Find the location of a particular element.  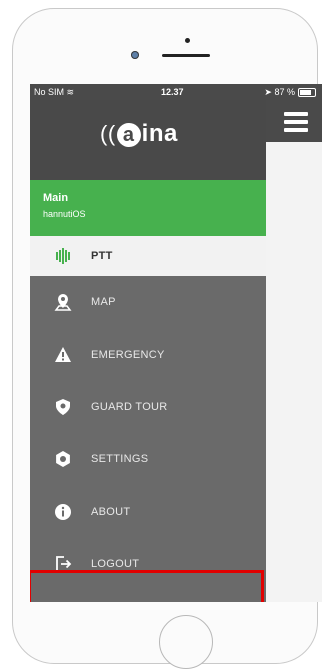

menu-item-label: ABOUT is located at coordinates (111, 511).